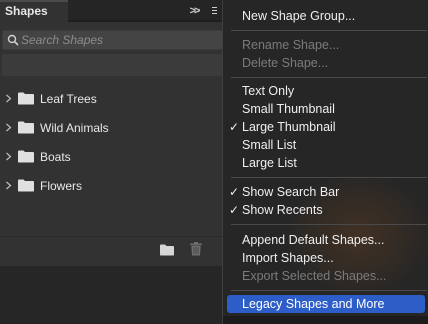 Image resolution: width=428 pixels, height=324 pixels. Describe the element at coordinates (326, 304) in the screenshot. I see `menu-item-legacy-shapes: Legacy Shapes and More` at that location.